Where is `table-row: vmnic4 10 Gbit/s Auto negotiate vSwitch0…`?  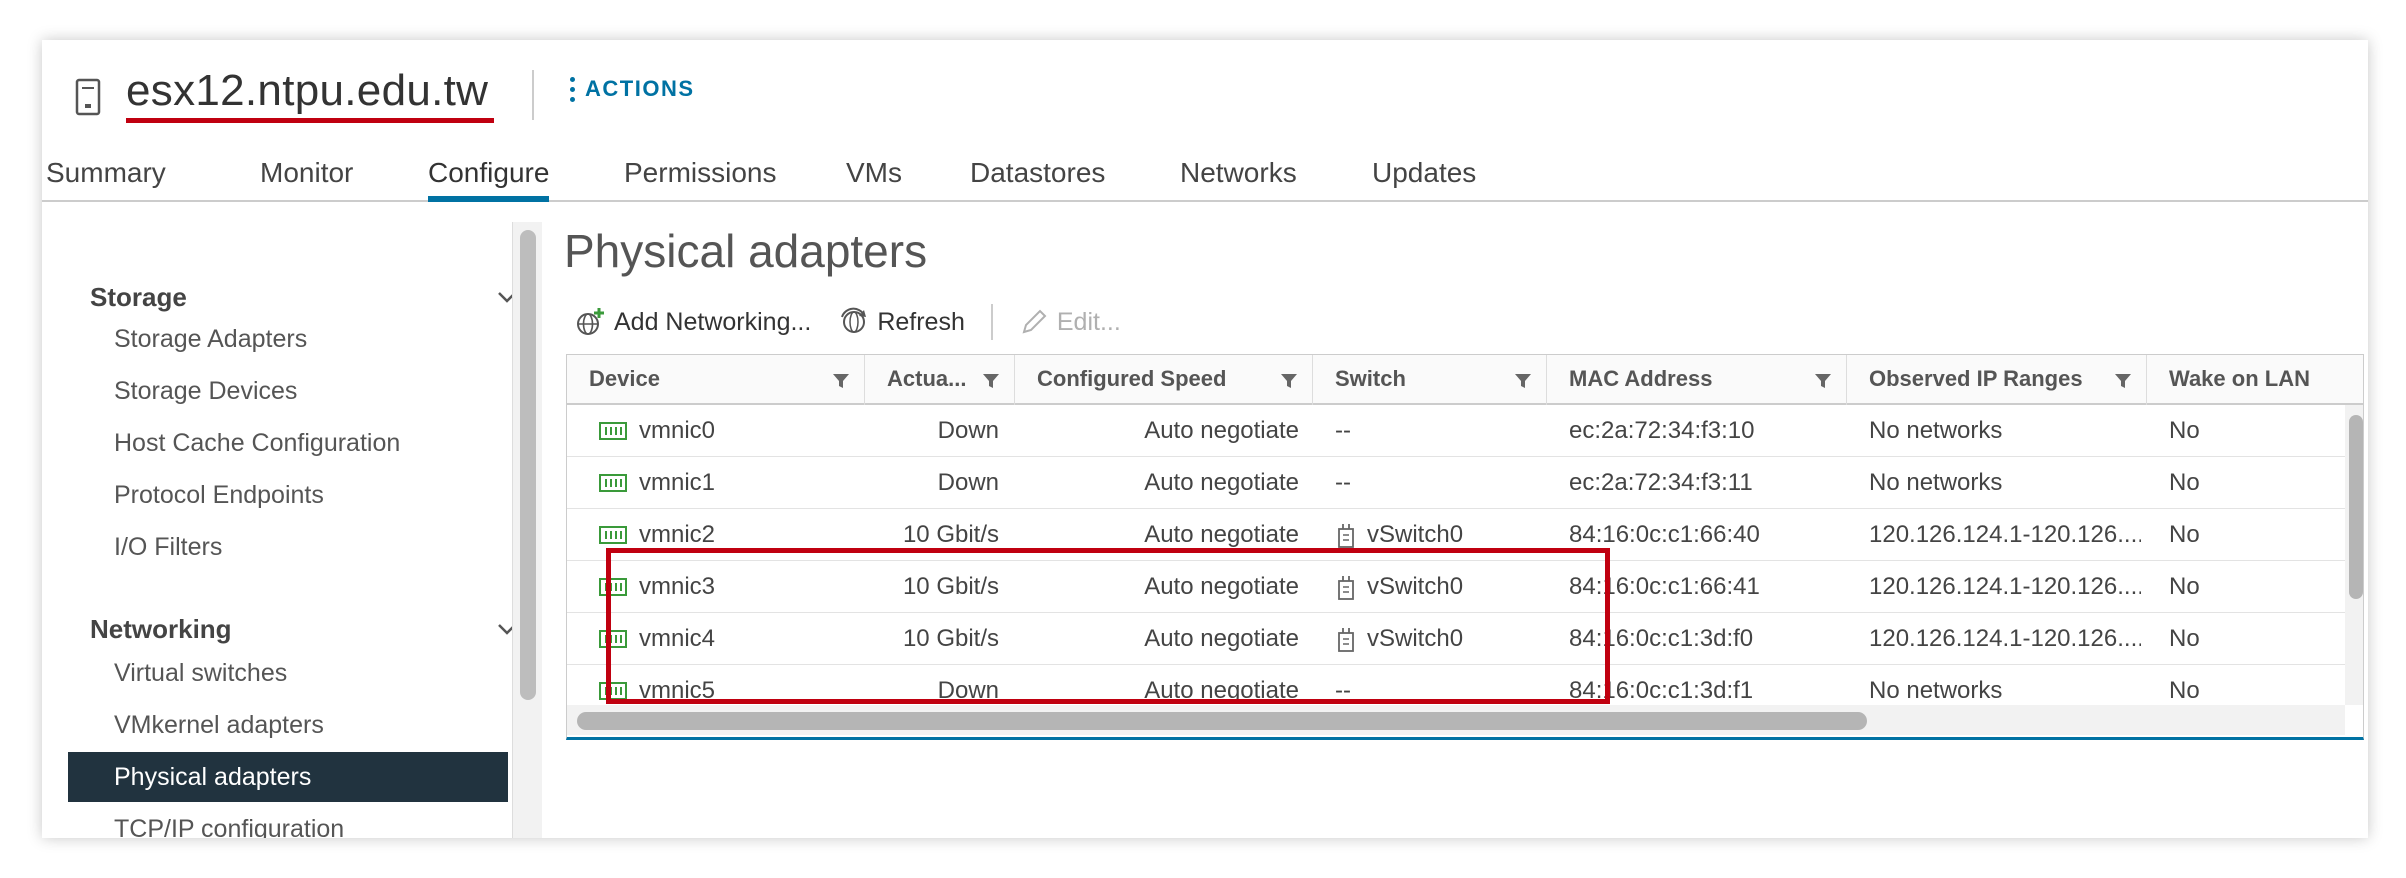 table-row: vmnic4 10 Gbit/s Auto negotiate vSwitch0… is located at coordinates (1456, 639).